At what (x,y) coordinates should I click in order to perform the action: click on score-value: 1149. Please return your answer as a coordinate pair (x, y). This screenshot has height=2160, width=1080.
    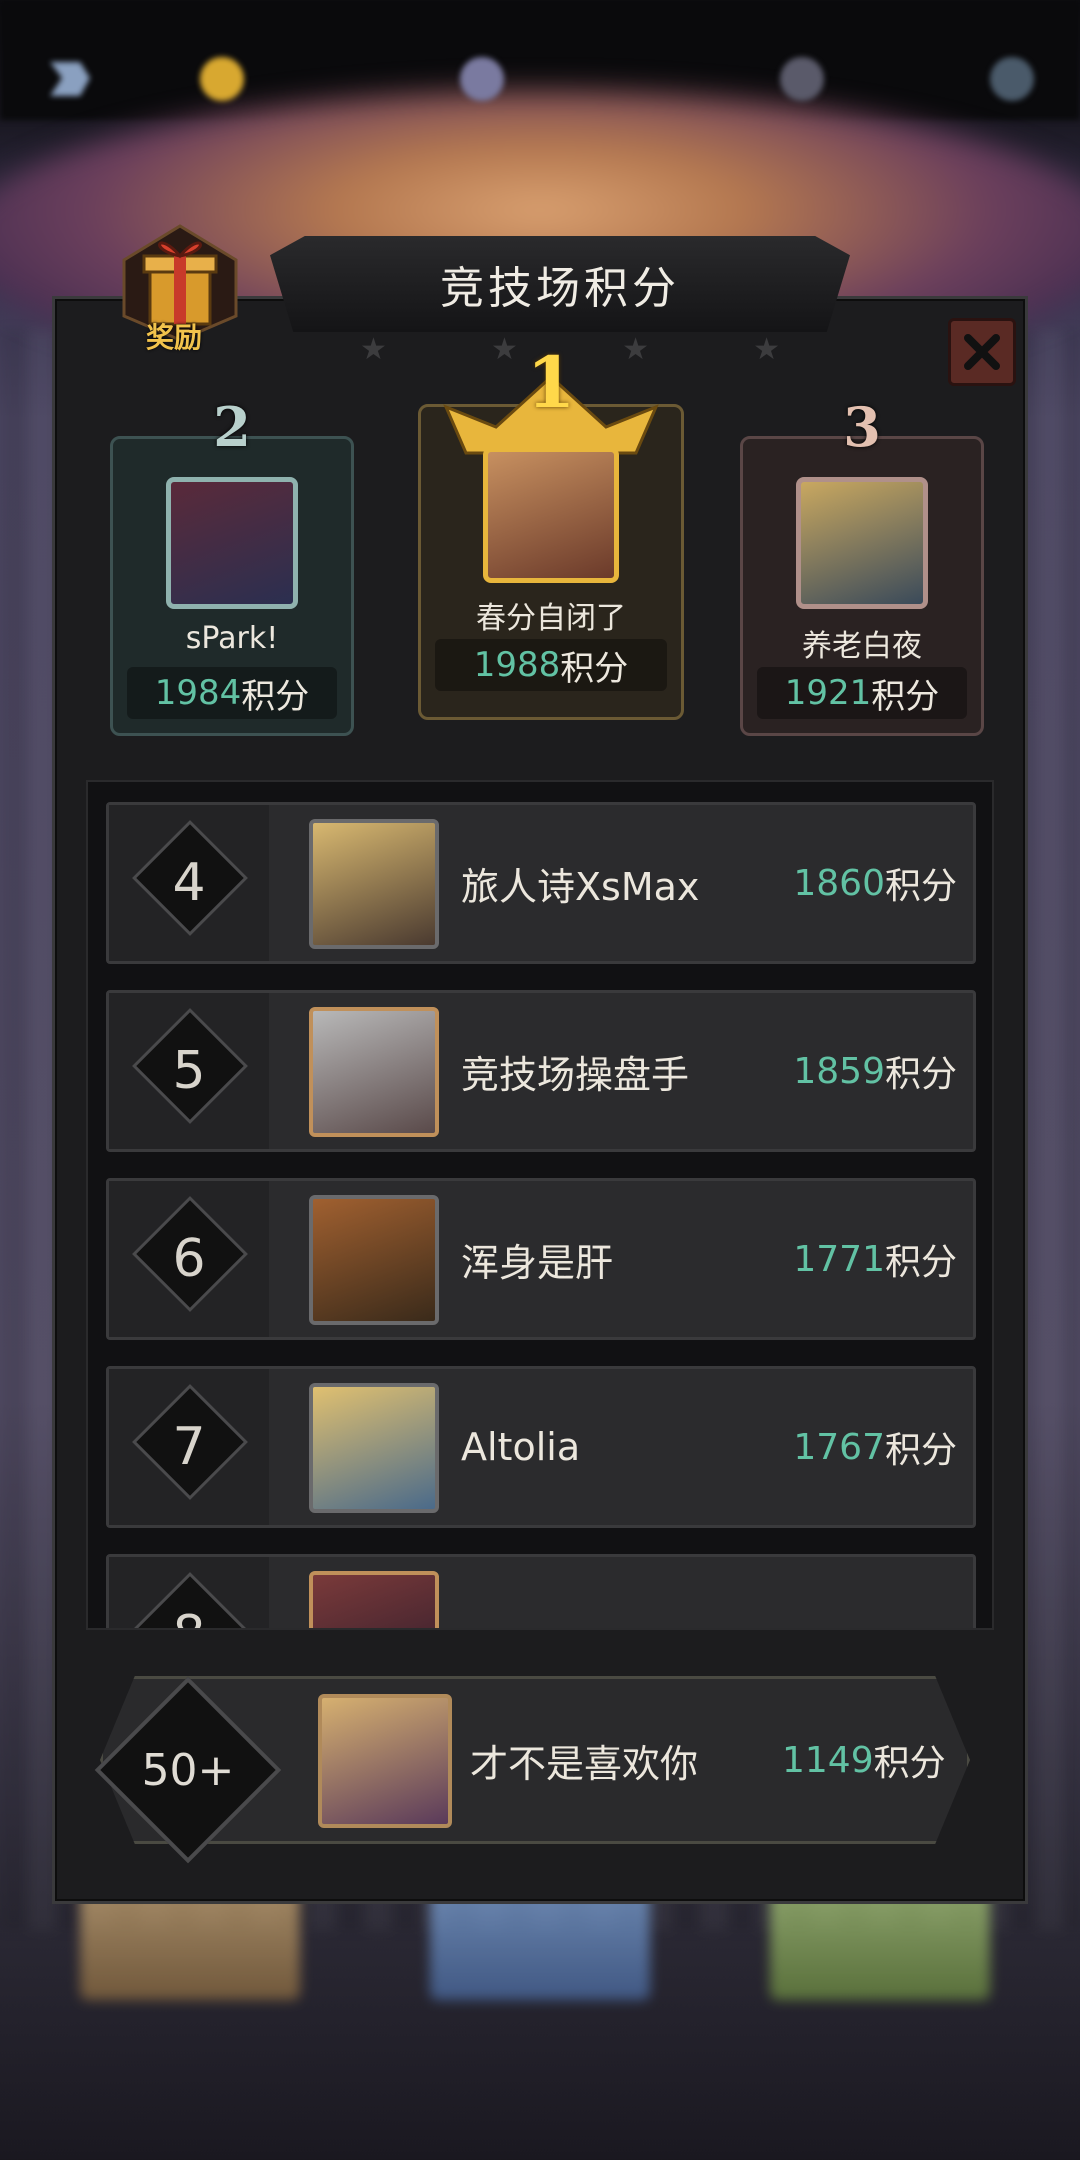
    Looking at the image, I should click on (828, 1760).